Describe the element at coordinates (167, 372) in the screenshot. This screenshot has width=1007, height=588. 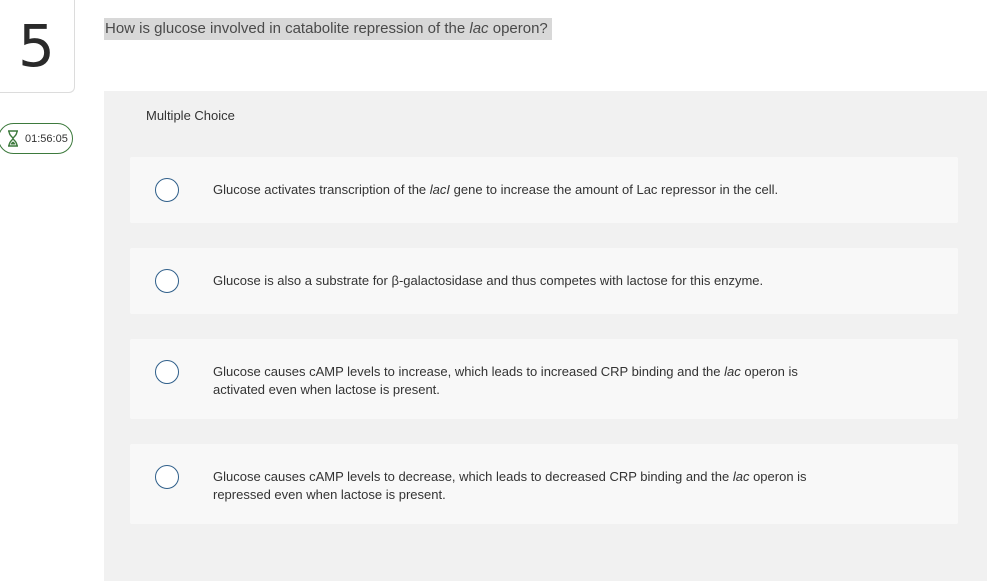
I see `option-3-radio` at that location.